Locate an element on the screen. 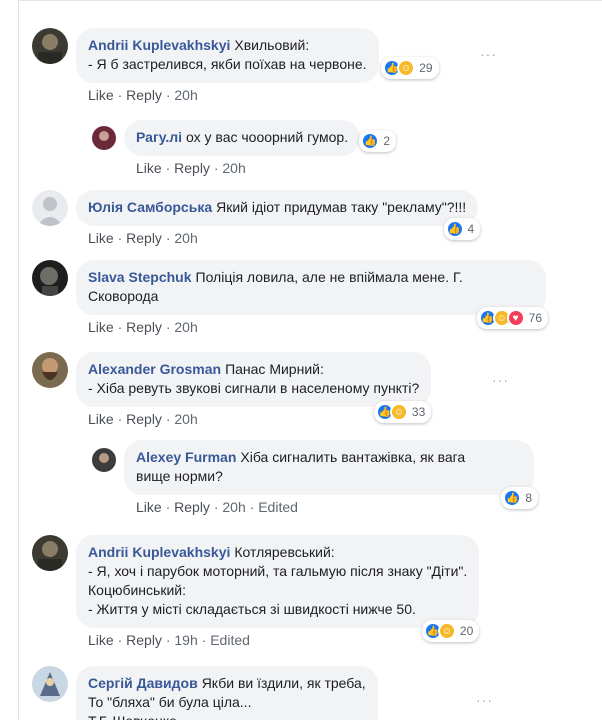 Image resolution: width=602 pixels, height=720 pixels. comment-author: Сергій Давидов is located at coordinates (143, 683).